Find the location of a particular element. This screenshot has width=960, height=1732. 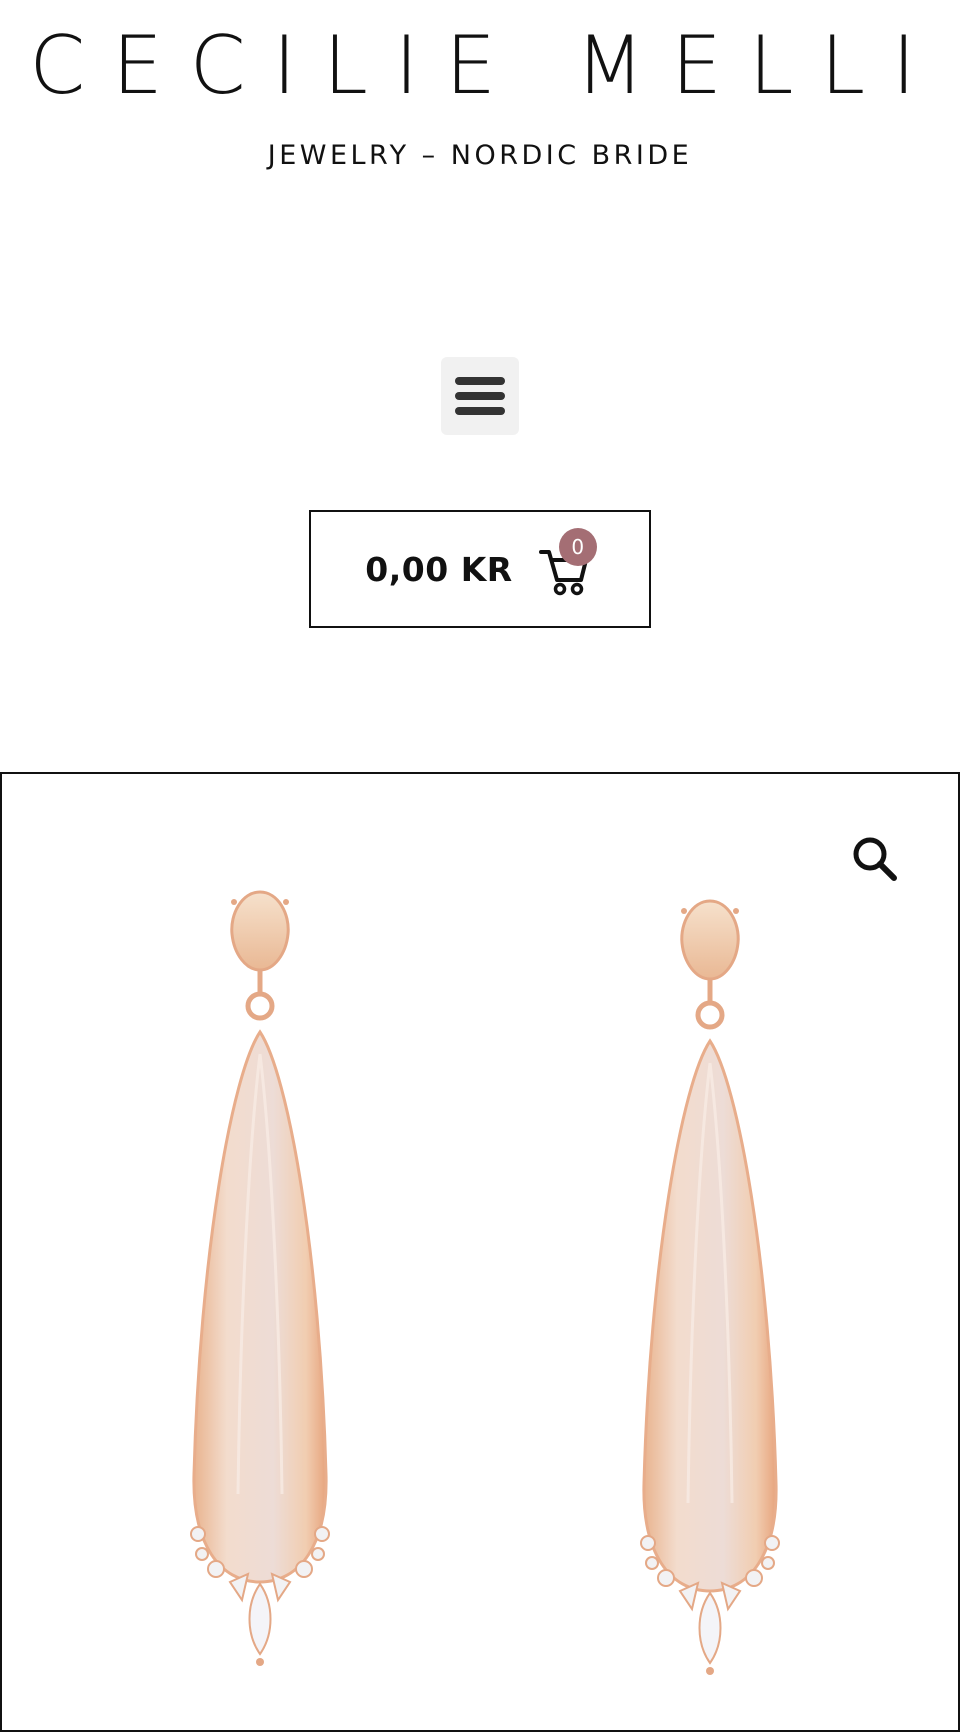

mini-cart-button: 0,00 KR 0 is located at coordinates (480, 569).